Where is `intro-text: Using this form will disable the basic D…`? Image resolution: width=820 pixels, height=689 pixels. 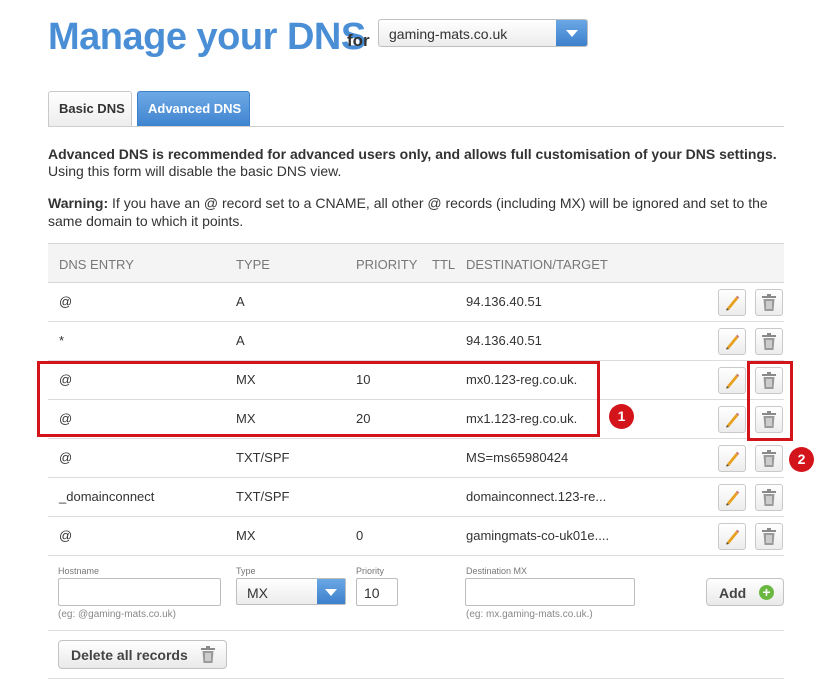
intro-text: Using this form will disable the basic D… is located at coordinates (195, 171).